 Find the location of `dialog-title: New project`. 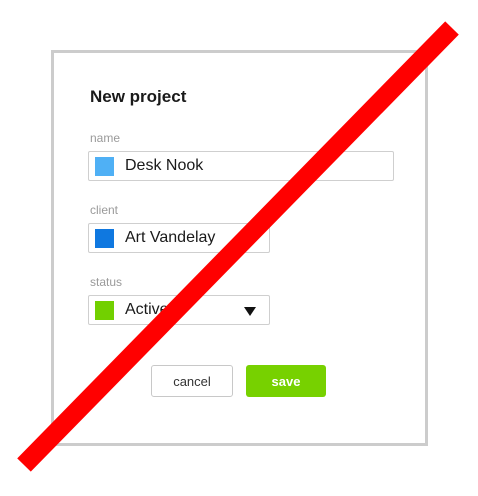

dialog-title: New project is located at coordinates (138, 96).